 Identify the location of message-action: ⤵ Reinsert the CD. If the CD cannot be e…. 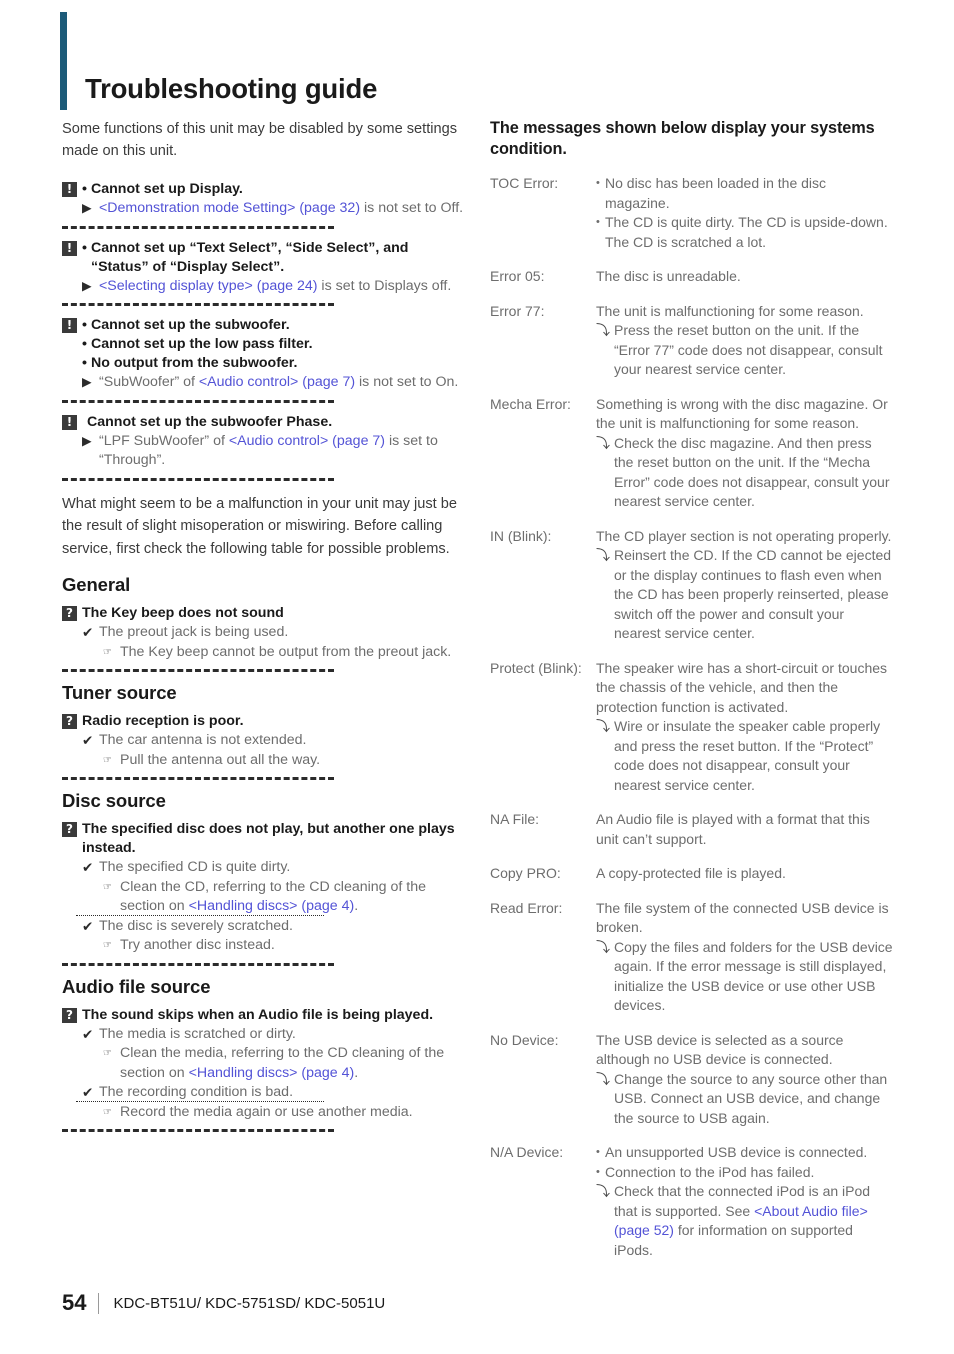
(745, 595).